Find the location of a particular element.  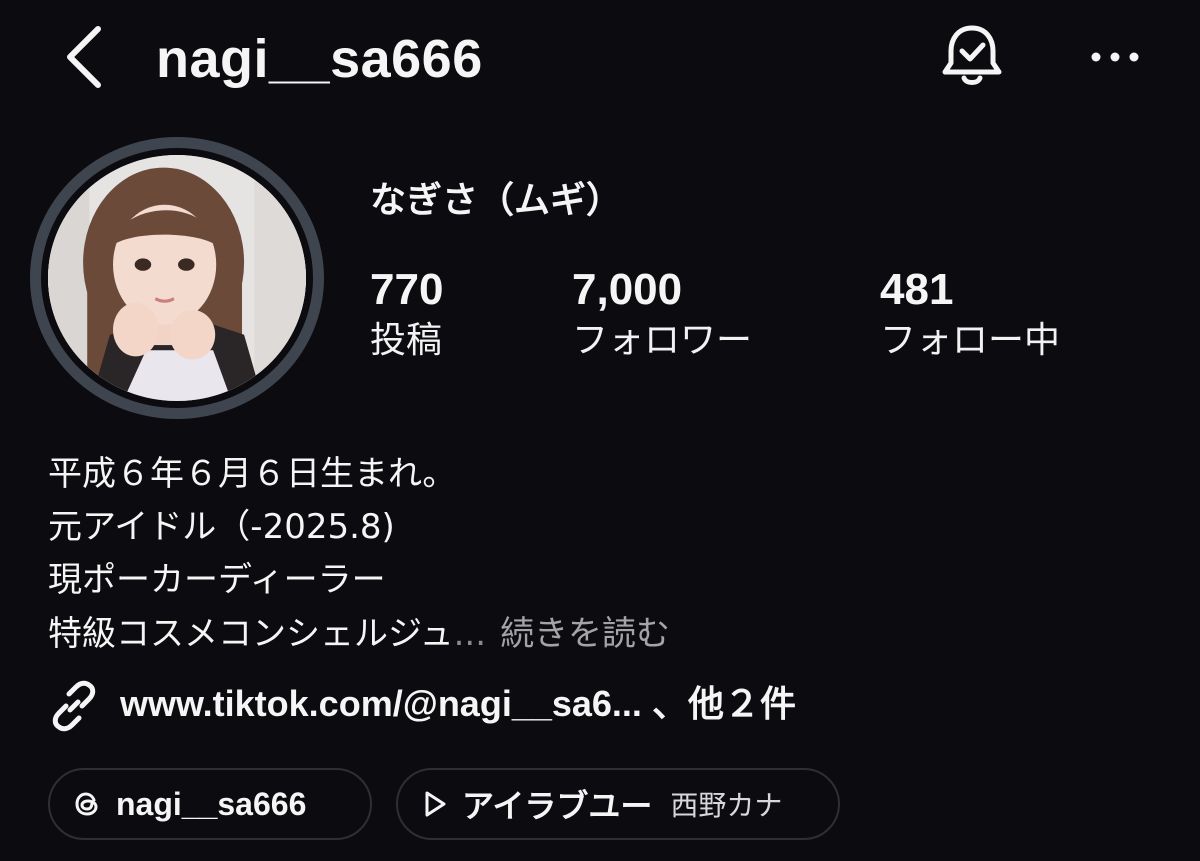

bio-line: 元アイドル（-2025.8) is located at coordinates (221, 527).